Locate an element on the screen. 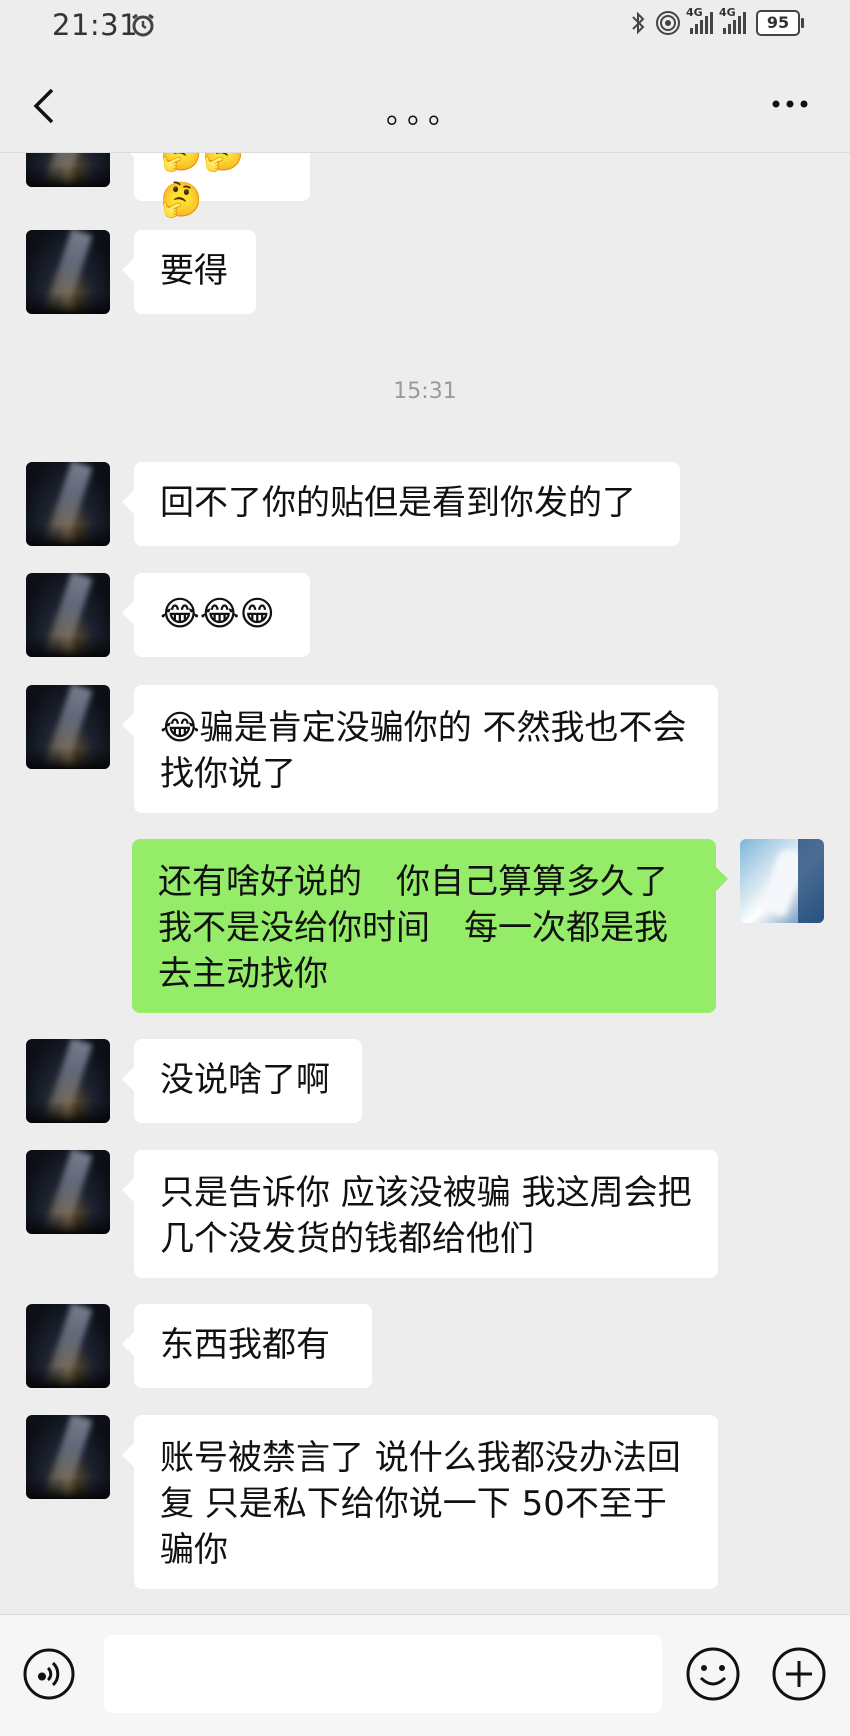  user-avatar is located at coordinates (782, 881).